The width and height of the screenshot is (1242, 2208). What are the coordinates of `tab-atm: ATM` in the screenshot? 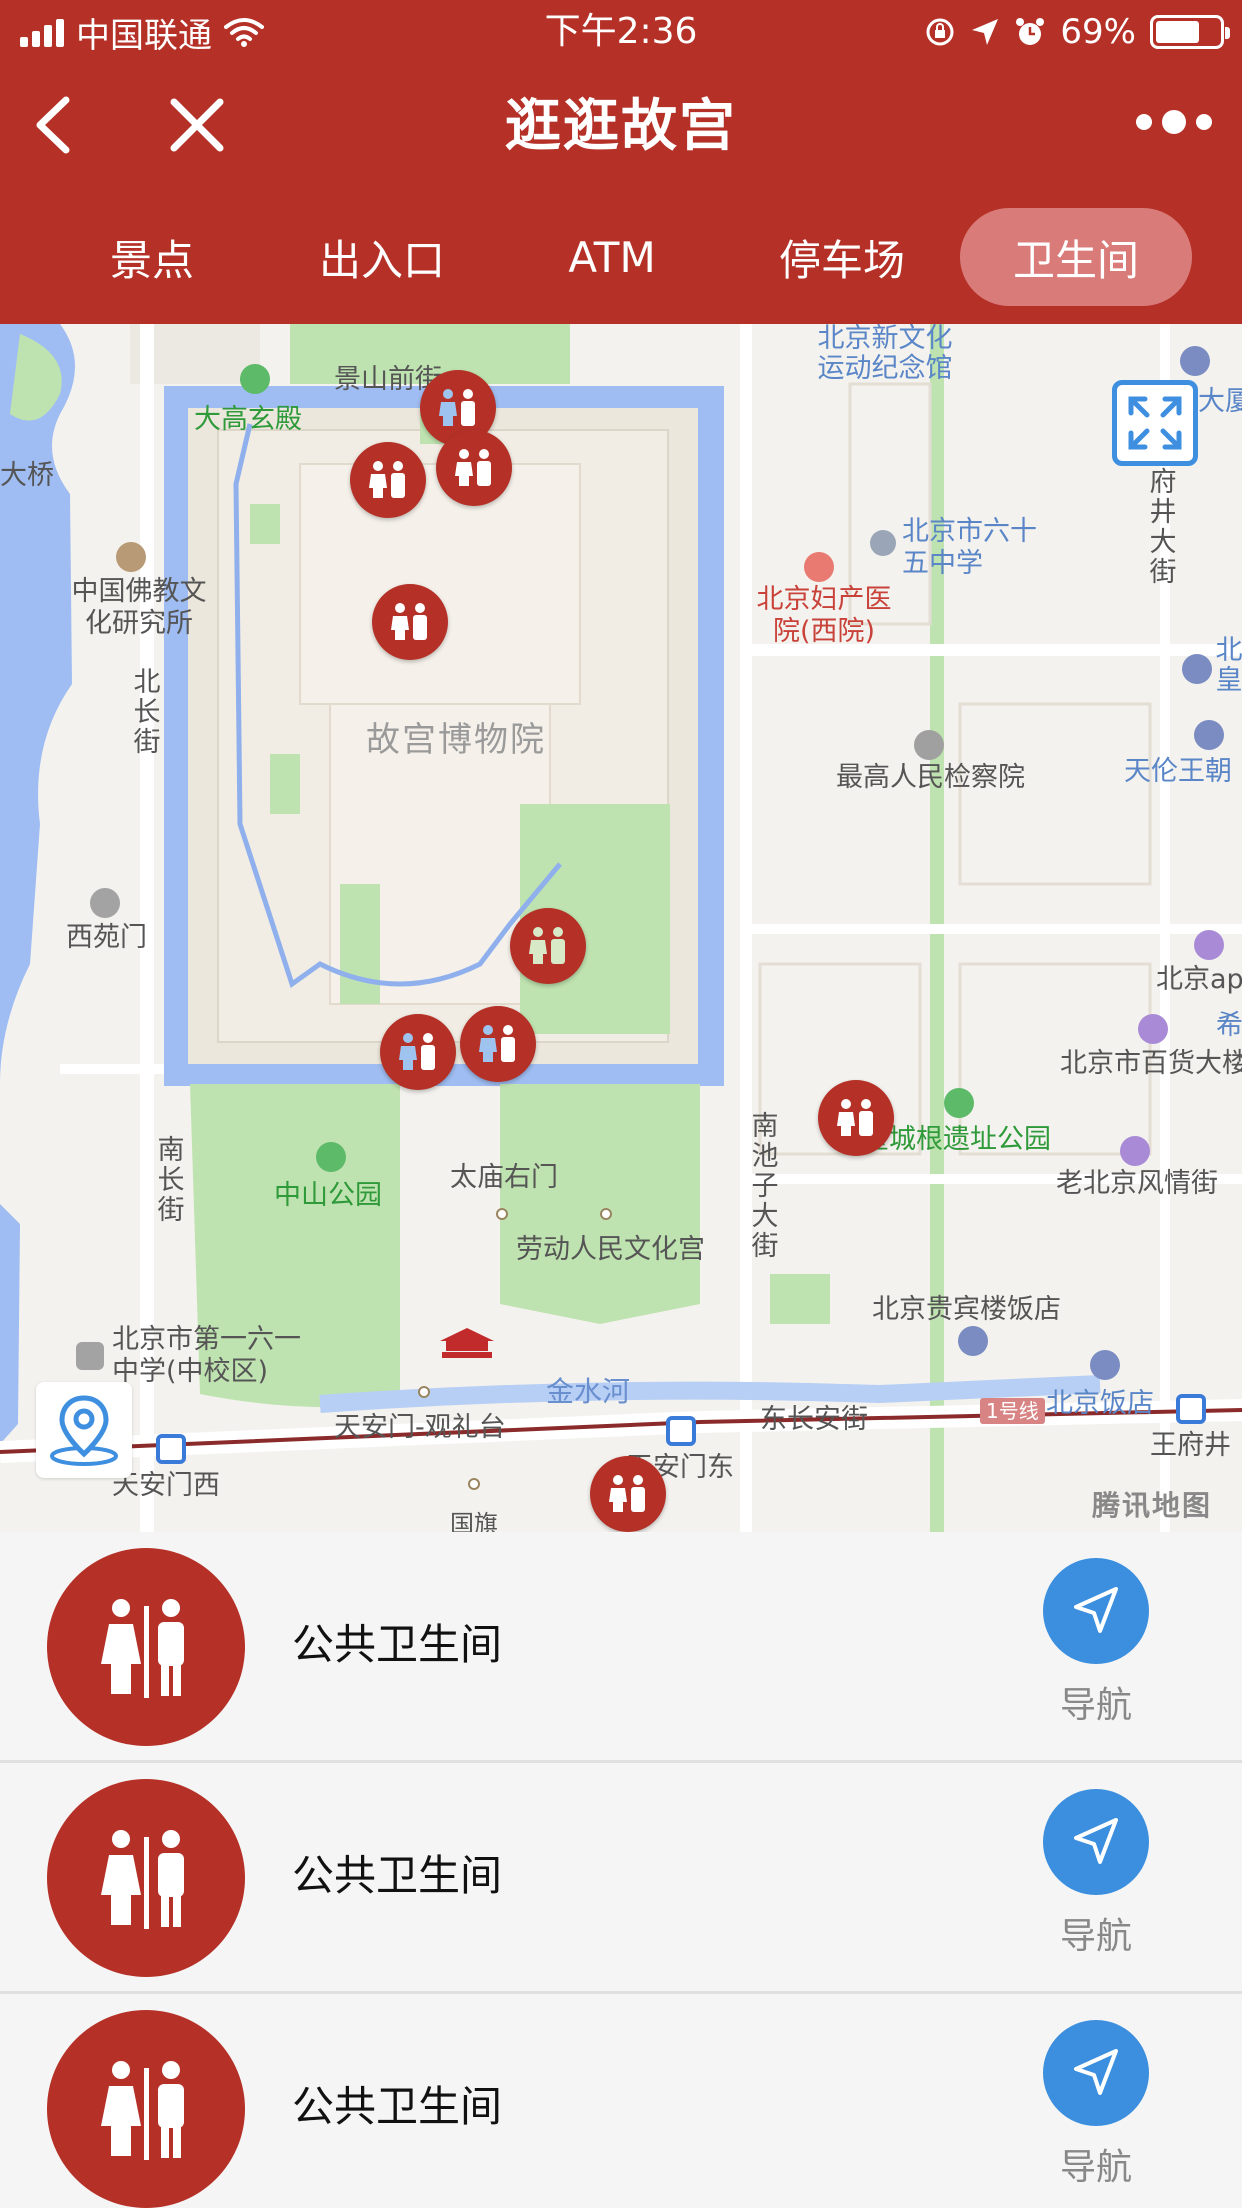 It's located at (612, 257).